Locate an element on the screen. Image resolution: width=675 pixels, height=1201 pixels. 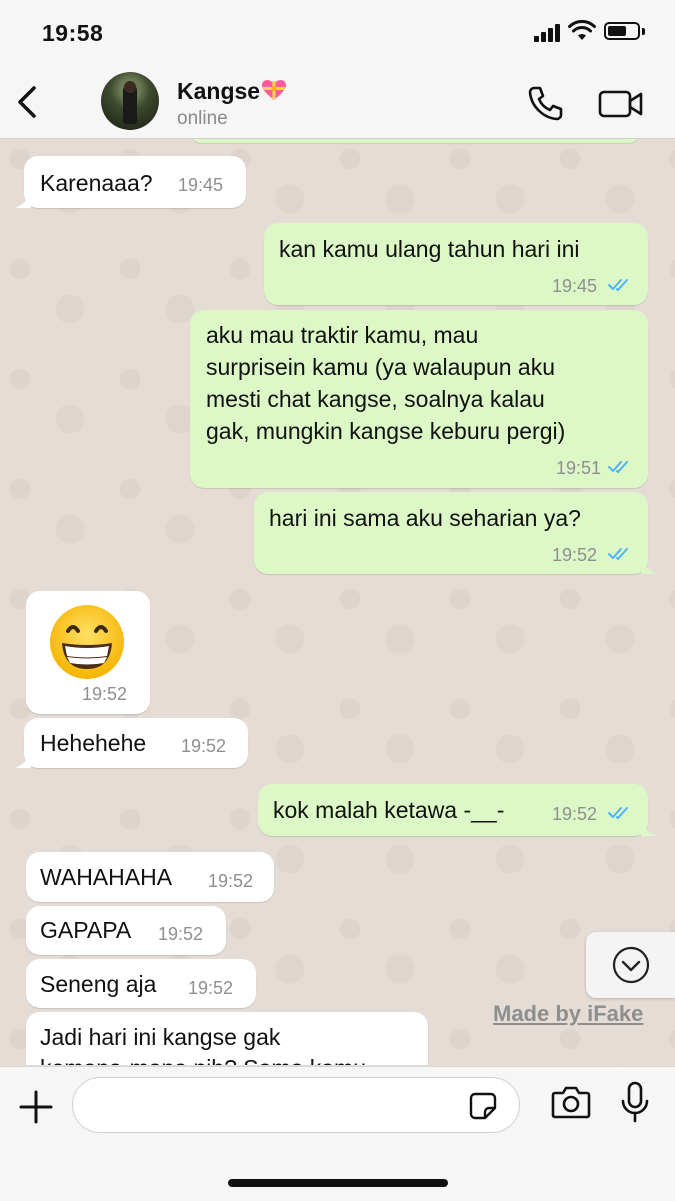
outgoing-message: kan kamu ulang tahun hari ini 19:45 is located at coordinates (456, 264).